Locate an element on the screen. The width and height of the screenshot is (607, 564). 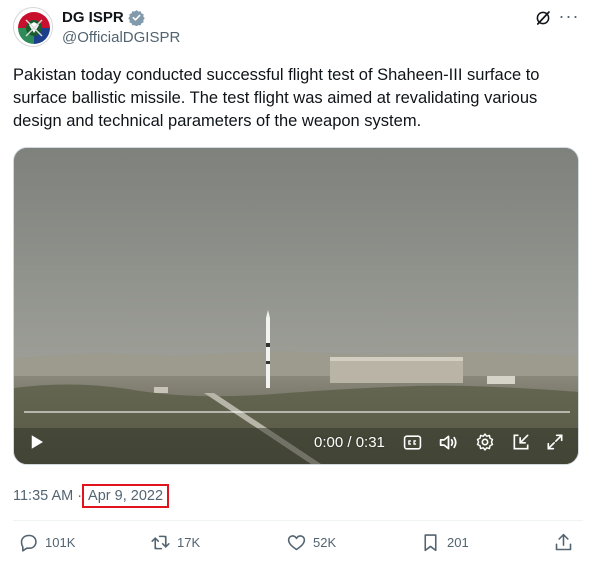
bookmark-icon is located at coordinates (430, 543).